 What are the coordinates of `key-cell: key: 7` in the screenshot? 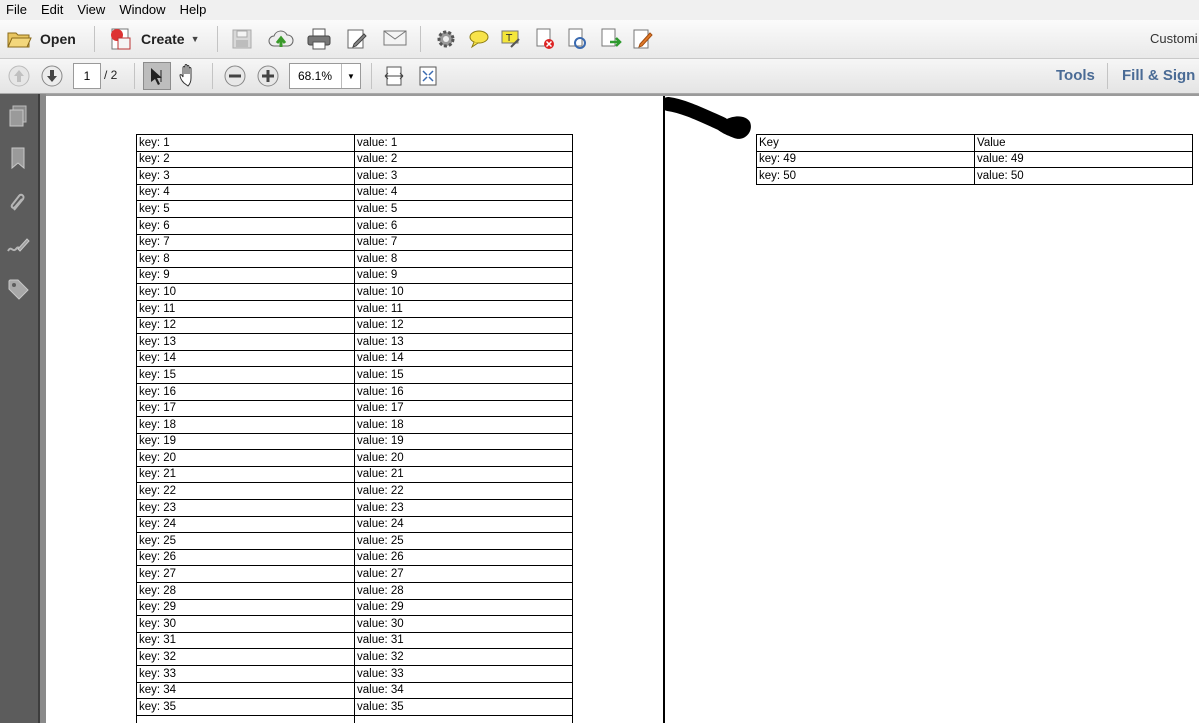 It's located at (245, 242).